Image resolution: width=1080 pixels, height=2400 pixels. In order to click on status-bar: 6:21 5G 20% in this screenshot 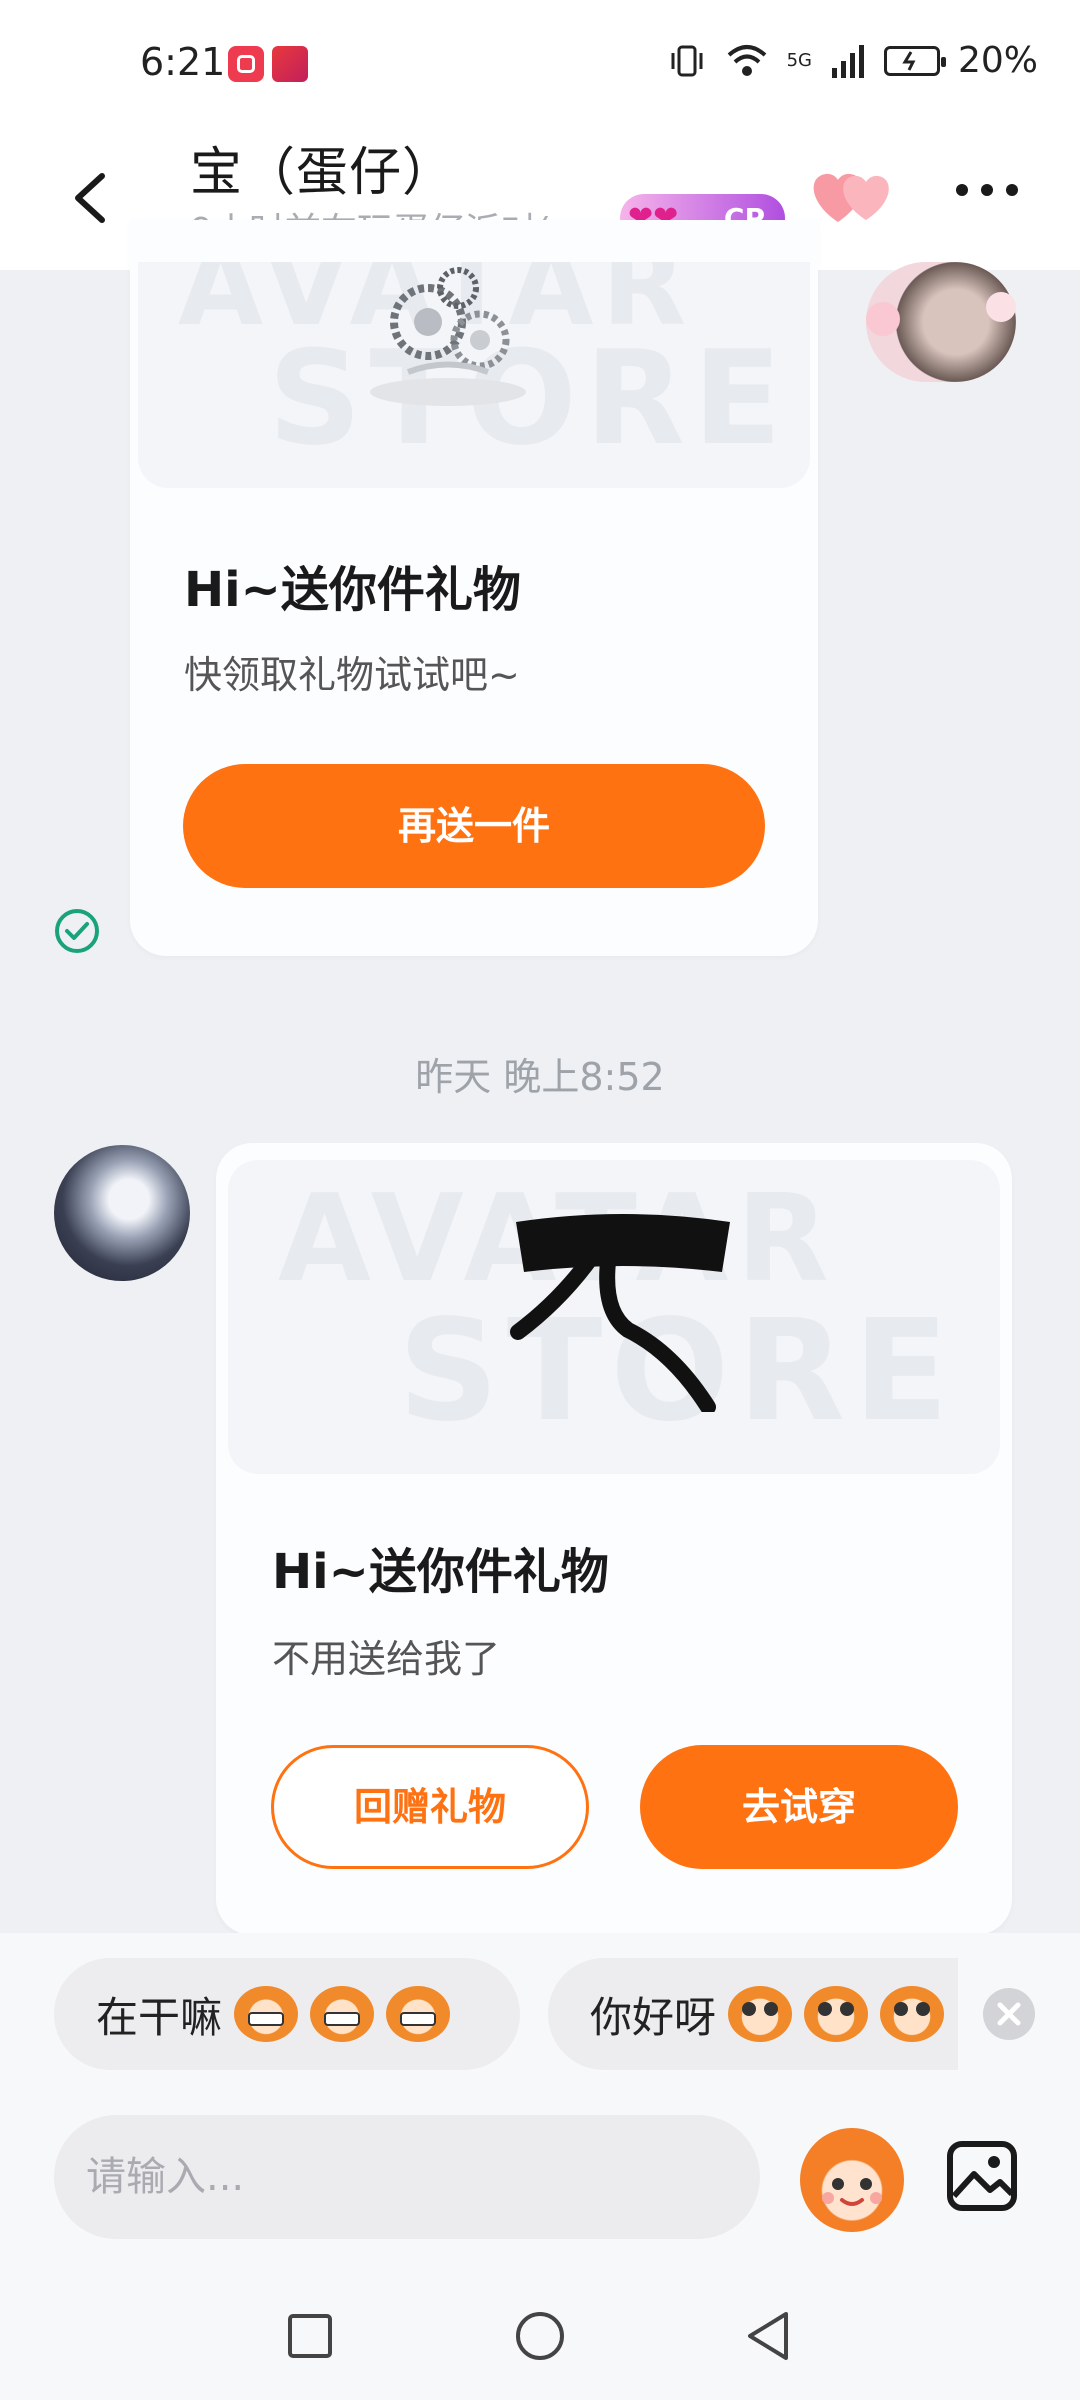, I will do `click(540, 65)`.